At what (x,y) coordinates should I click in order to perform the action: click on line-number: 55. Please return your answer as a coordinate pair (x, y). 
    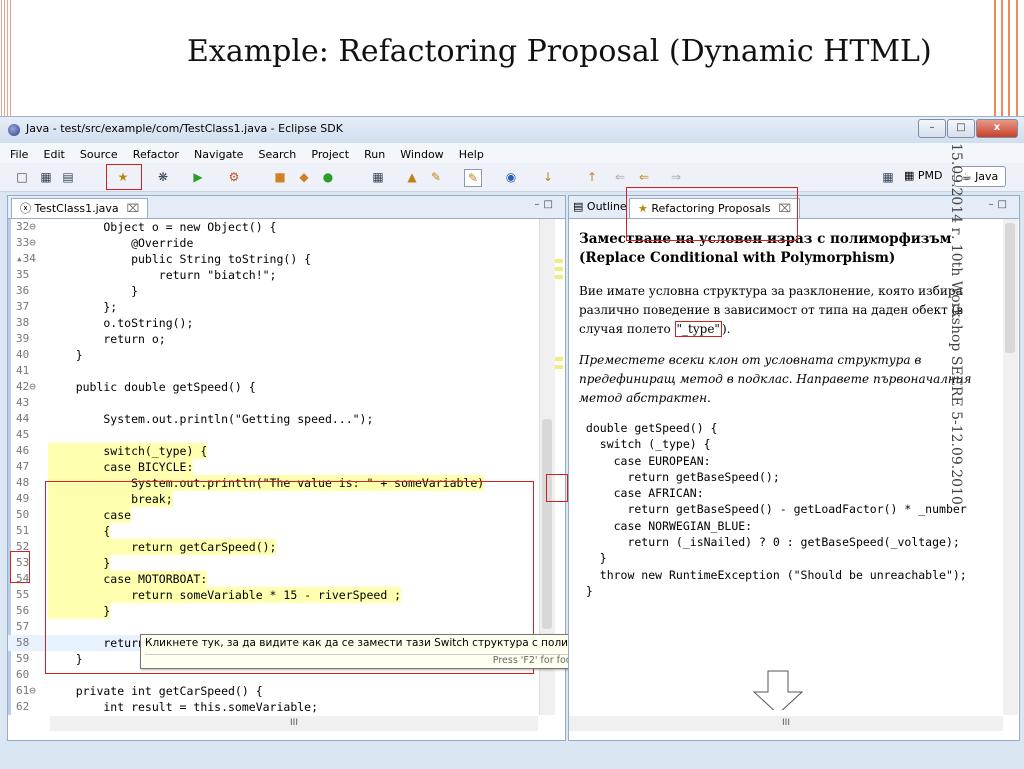
    Looking at the image, I should click on (23, 594).